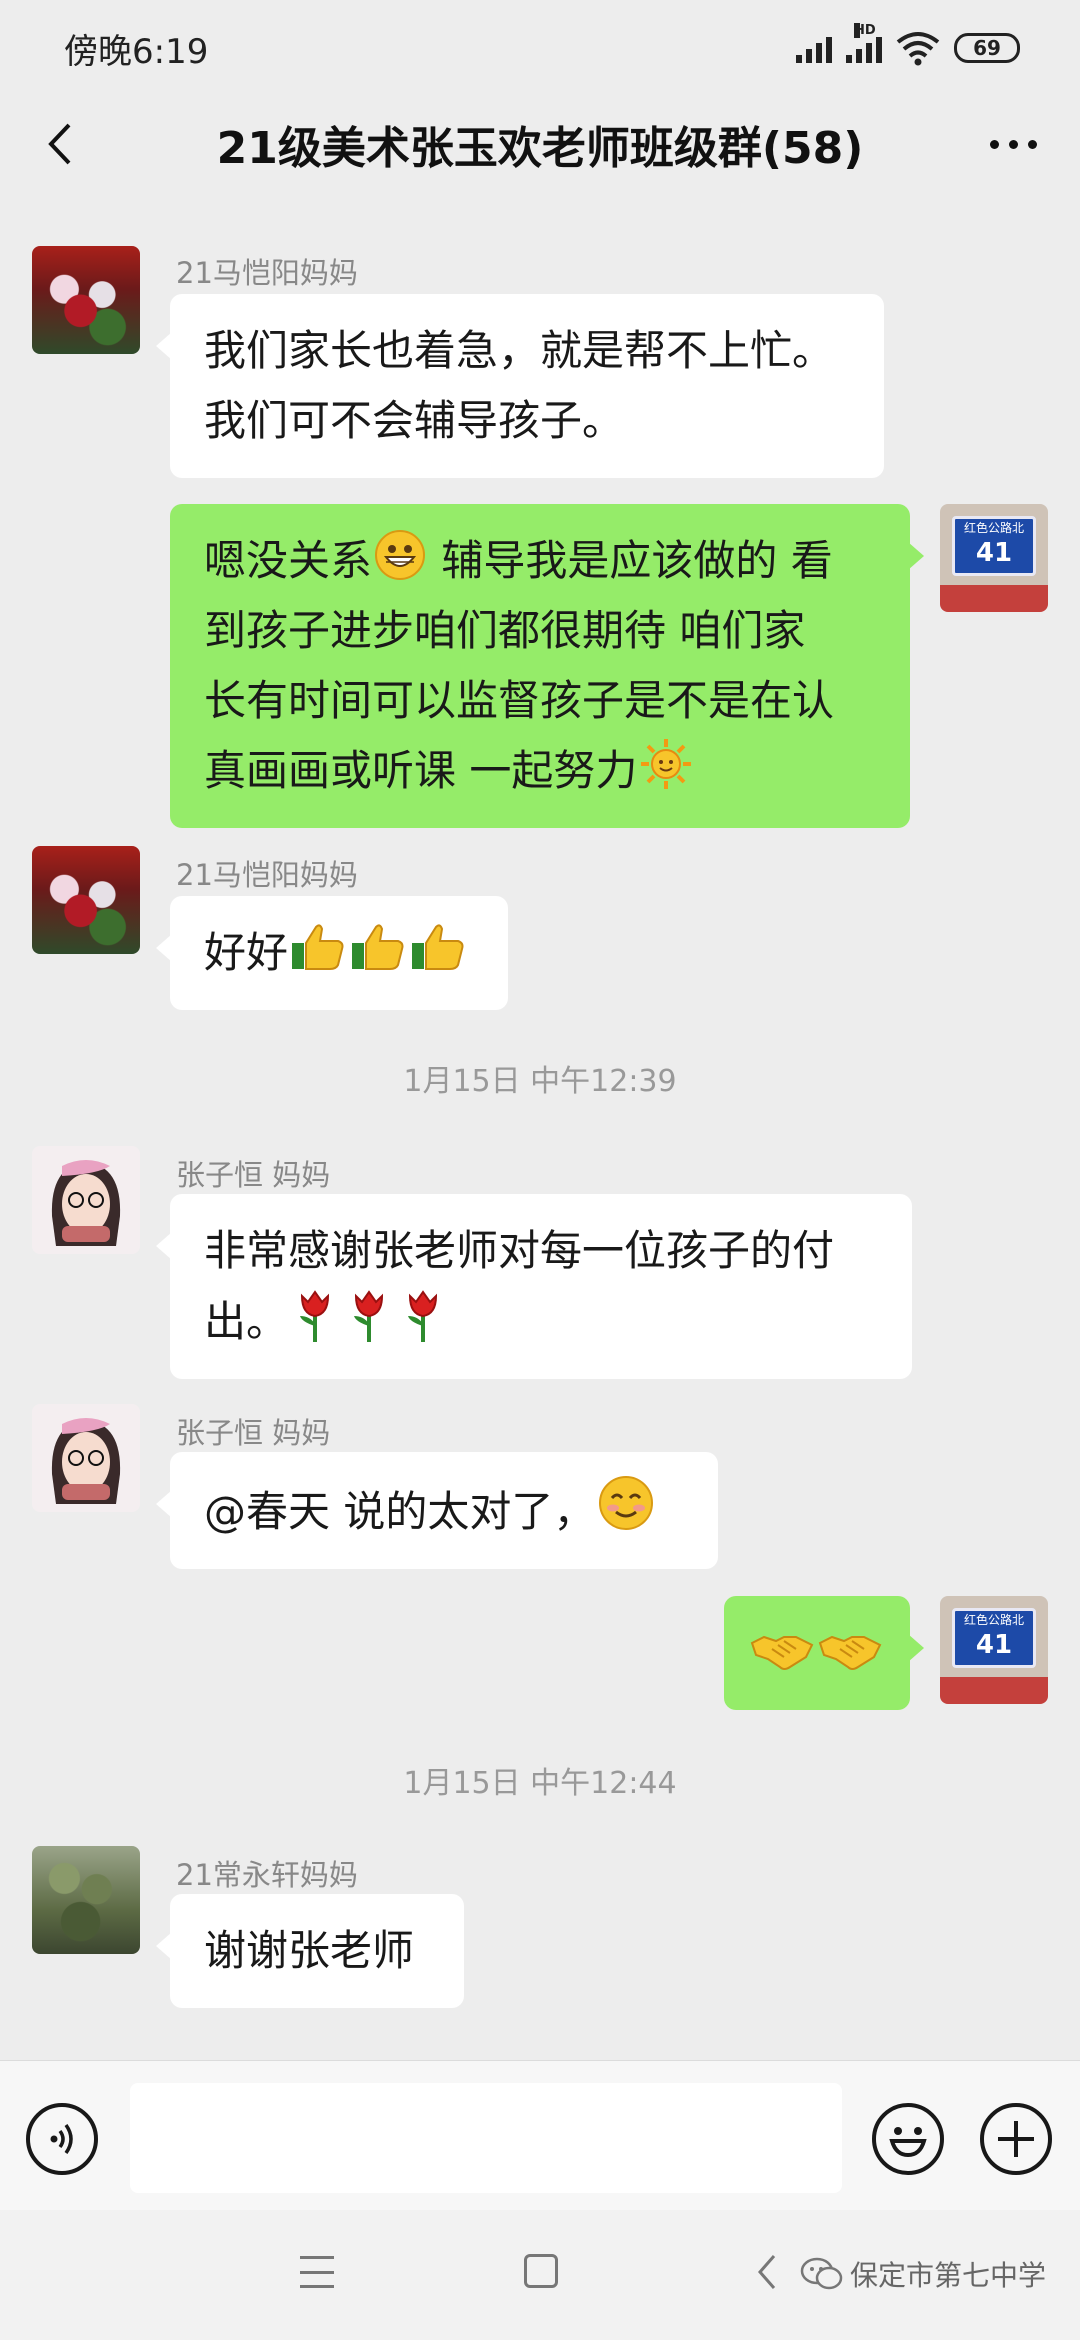 The width and height of the screenshot is (1080, 2340). Describe the element at coordinates (864, 43) in the screenshot. I see `signal-hd-icon: HD` at that location.